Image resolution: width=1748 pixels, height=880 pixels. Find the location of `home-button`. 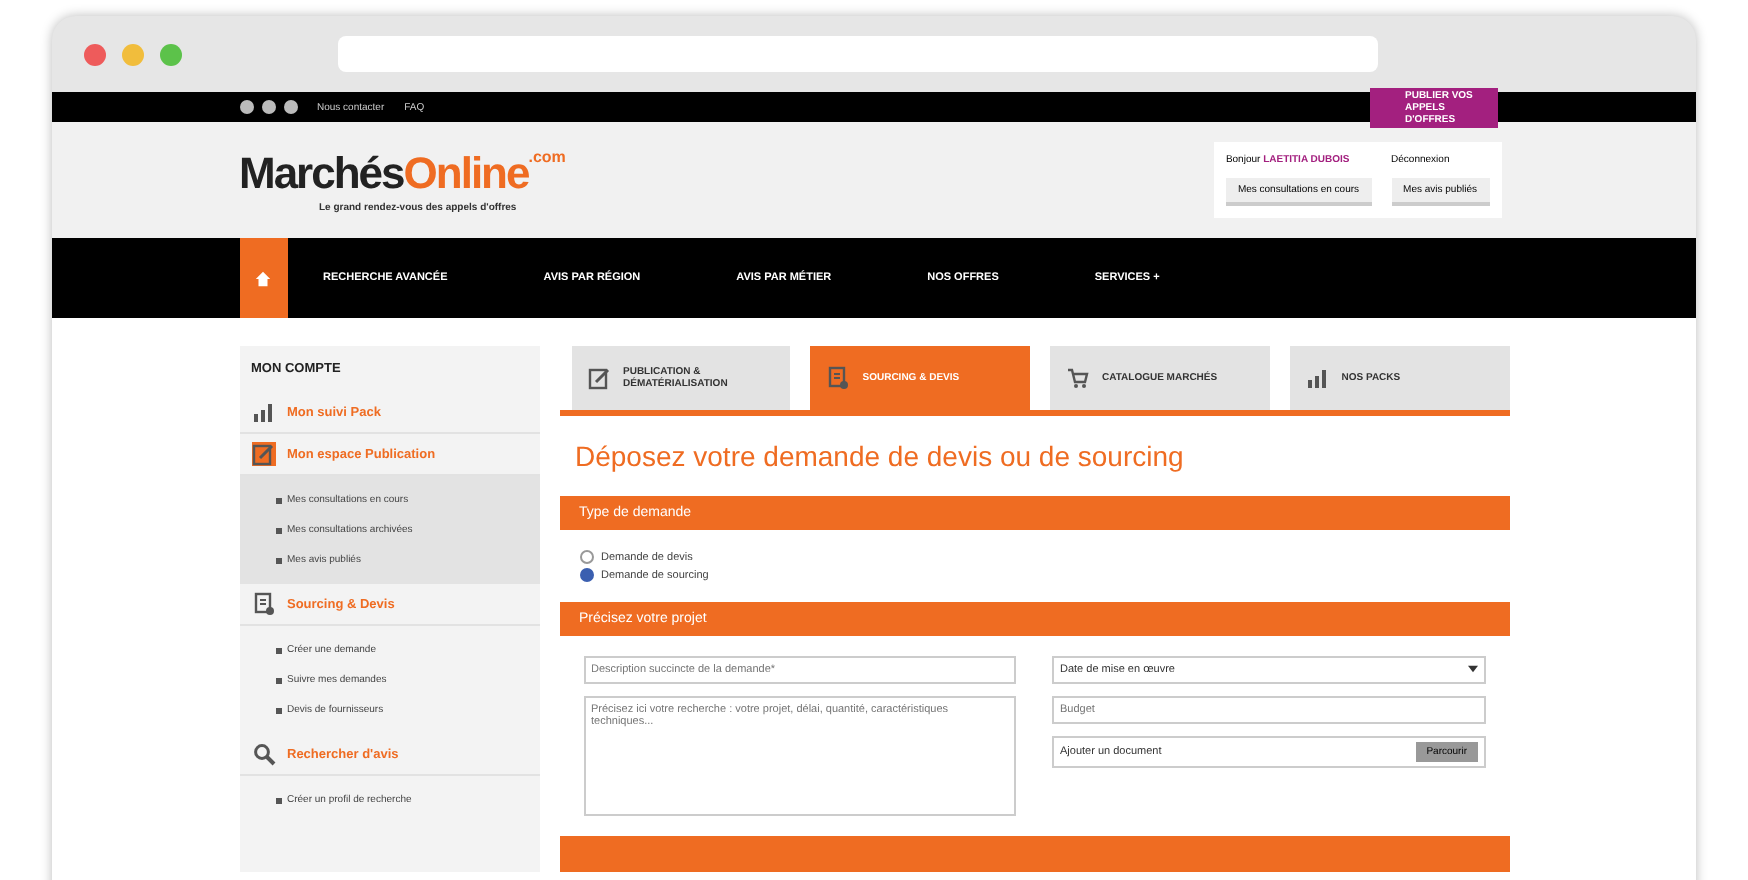

home-button is located at coordinates (263, 278).